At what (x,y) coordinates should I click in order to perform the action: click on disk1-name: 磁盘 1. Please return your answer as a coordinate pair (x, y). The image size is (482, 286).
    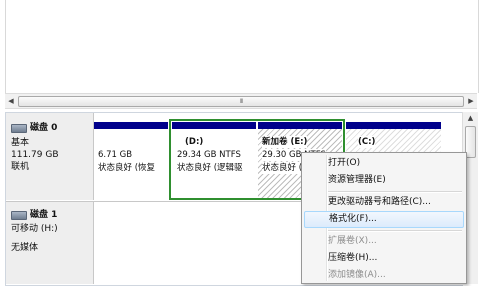
    Looking at the image, I should click on (44, 215).